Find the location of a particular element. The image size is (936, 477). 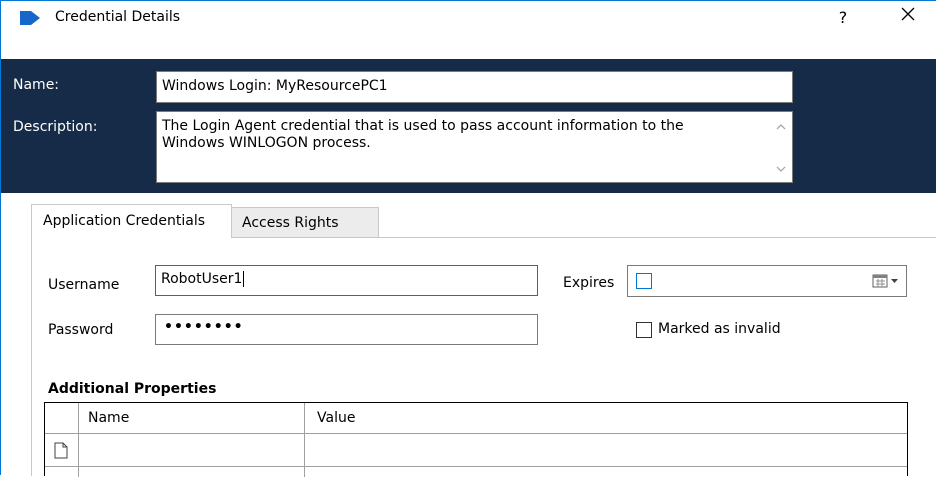

name-label: Name: is located at coordinates (36, 85).